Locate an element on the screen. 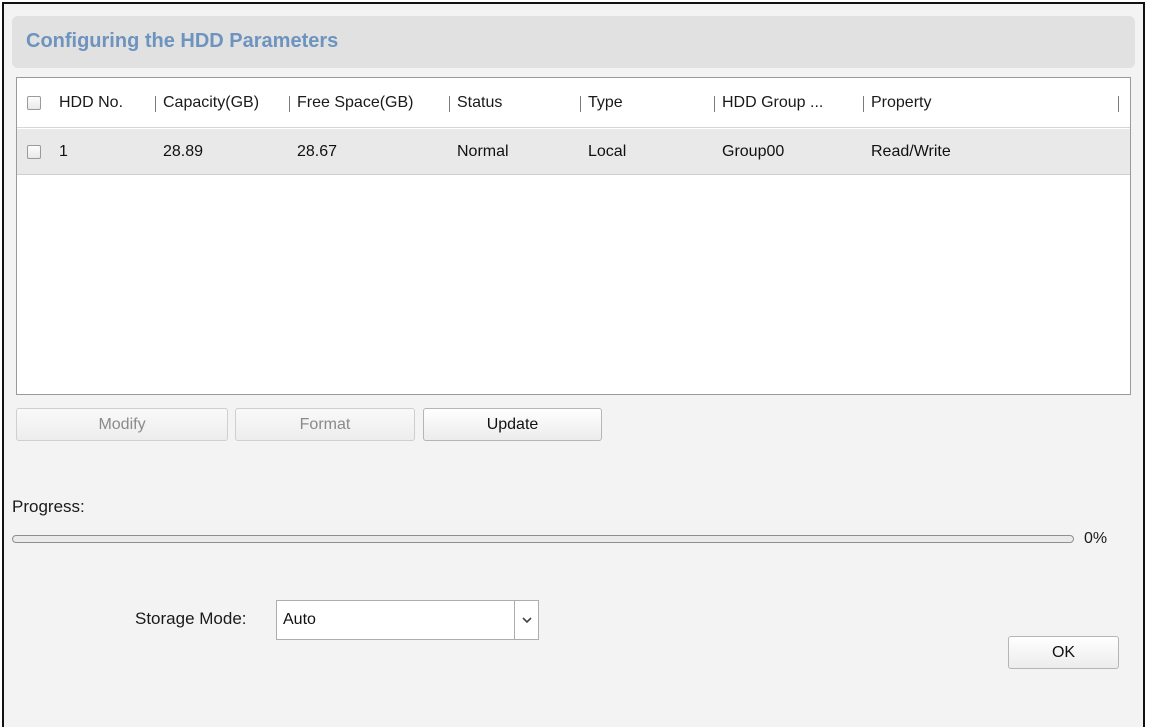 This screenshot has height=727, width=1154. cell-hdd-group: Group00 is located at coordinates (753, 151).